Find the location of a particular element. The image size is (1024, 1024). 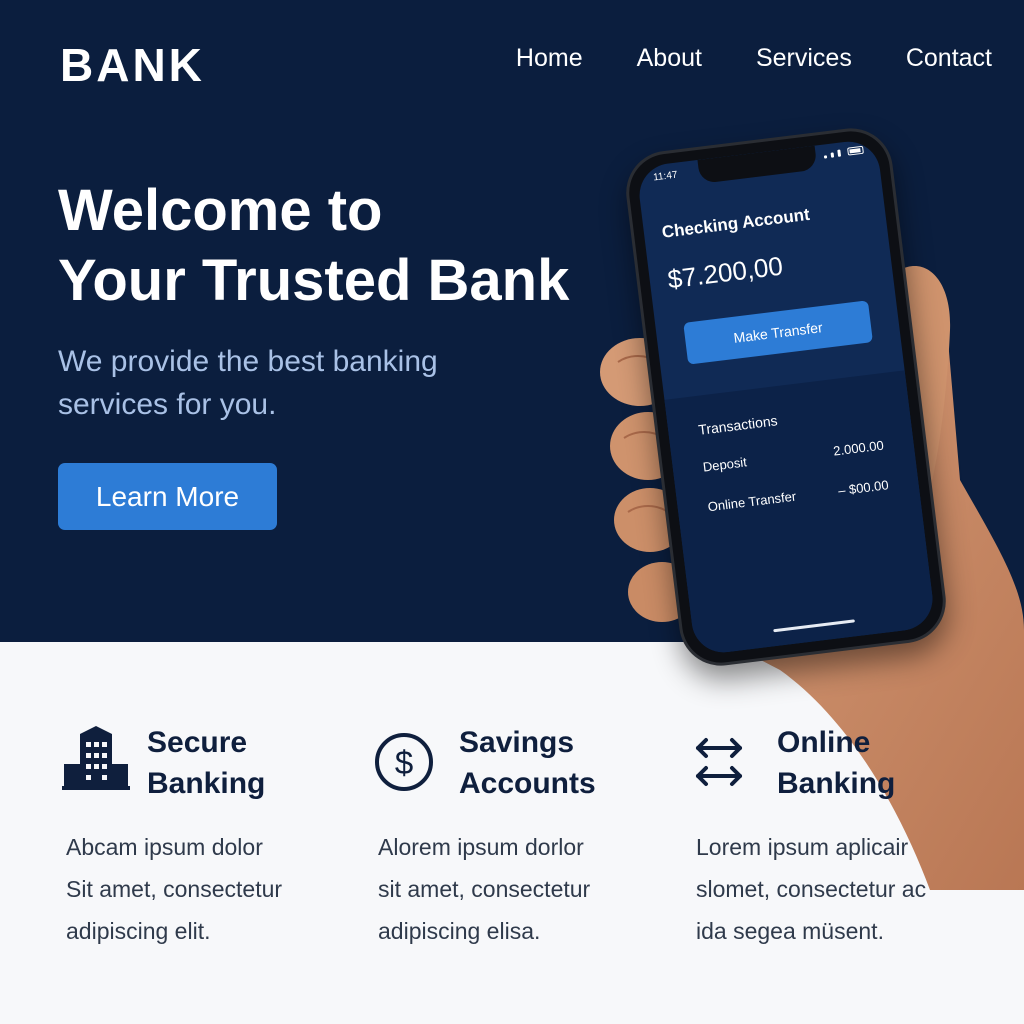

status-icons is located at coordinates (843, 152).